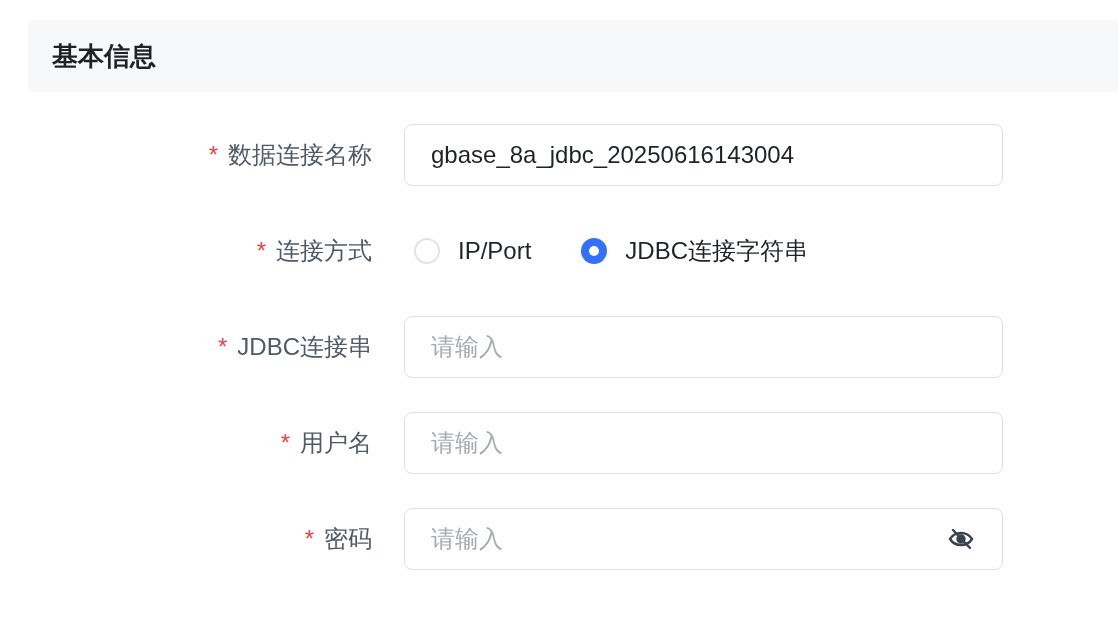 The height and width of the screenshot is (636, 1118). Describe the element at coordinates (336, 443) in the screenshot. I see `field-label: 用户名` at that location.